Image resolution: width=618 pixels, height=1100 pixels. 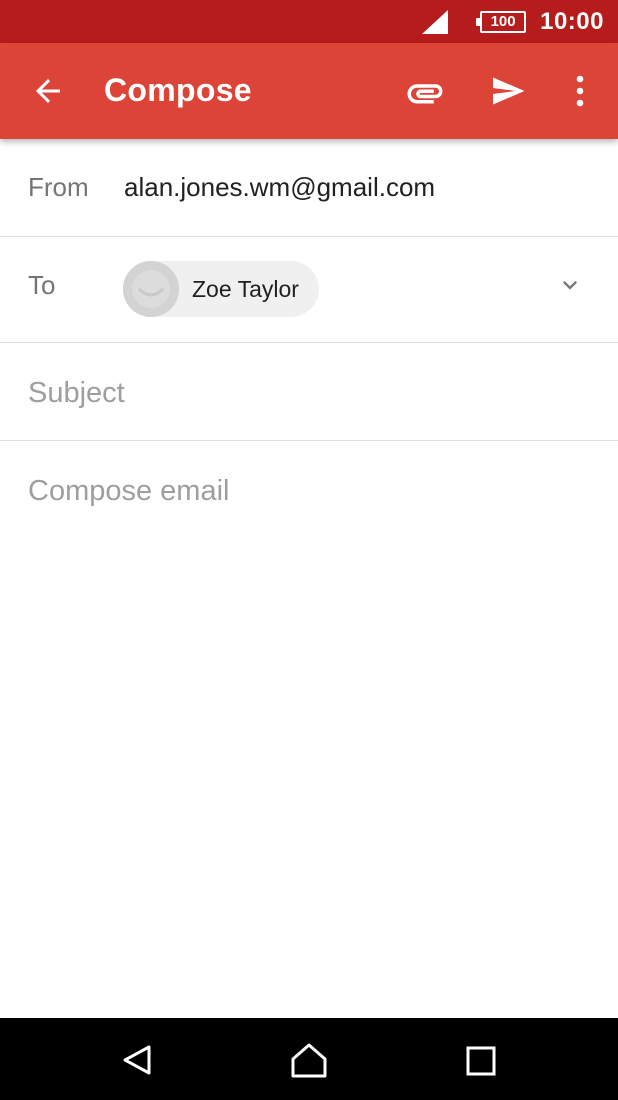 I want to click on back-arrow-icon, so click(x=48, y=91).